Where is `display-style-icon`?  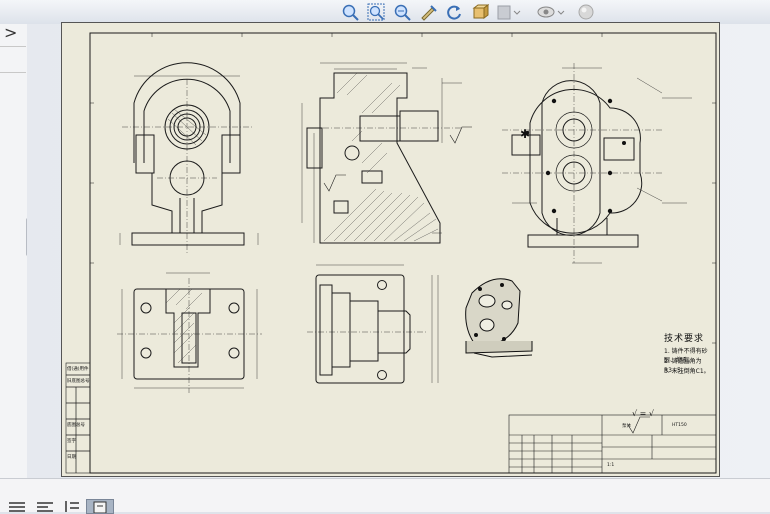
display-style-icon is located at coordinates (509, 12).